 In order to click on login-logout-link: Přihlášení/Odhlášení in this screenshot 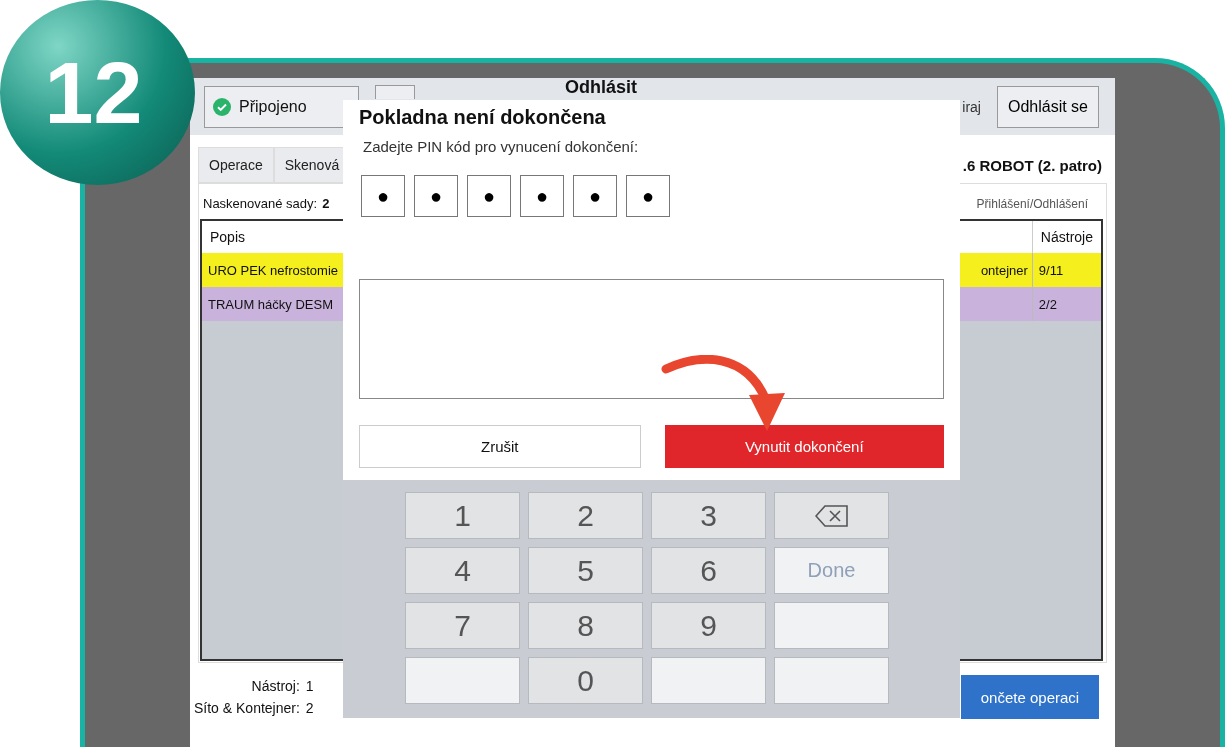, I will do `click(1039, 203)`.